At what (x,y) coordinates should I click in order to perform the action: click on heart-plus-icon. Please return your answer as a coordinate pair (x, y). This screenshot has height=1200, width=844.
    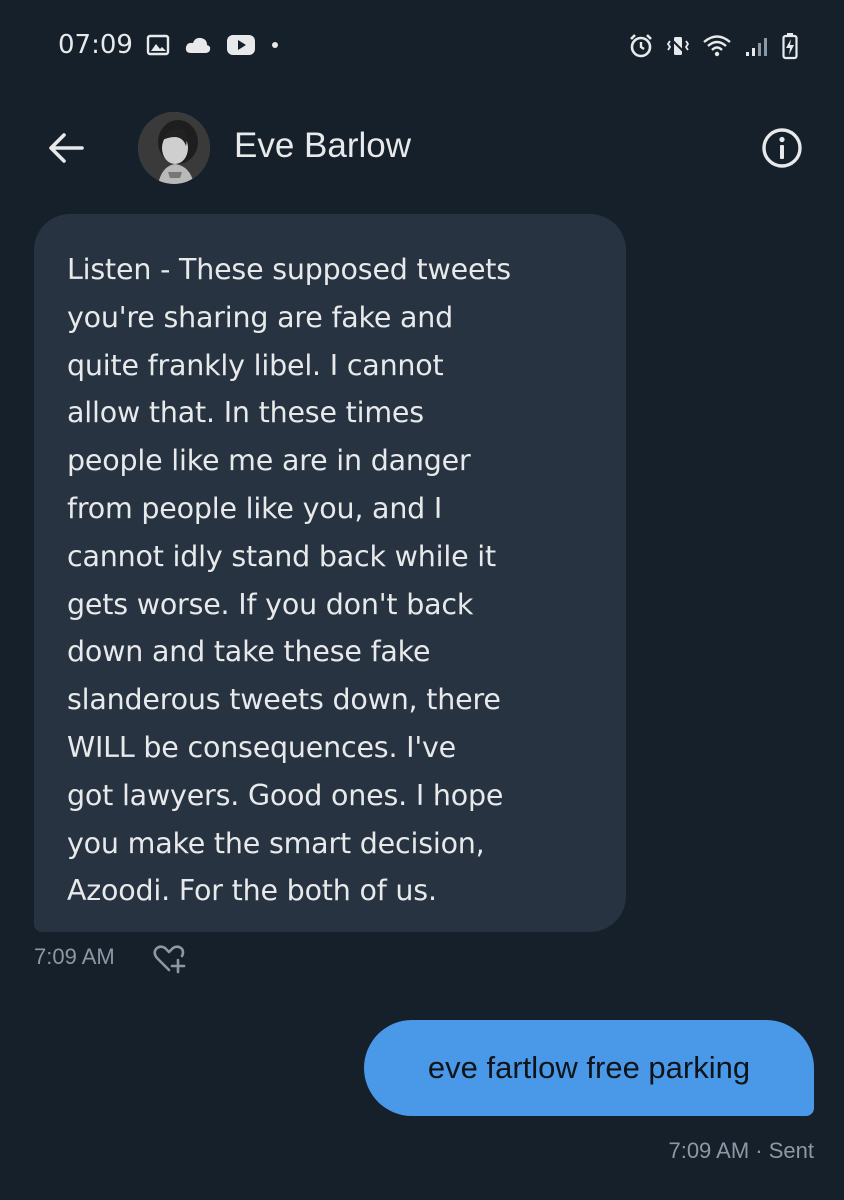
    Looking at the image, I should click on (169, 959).